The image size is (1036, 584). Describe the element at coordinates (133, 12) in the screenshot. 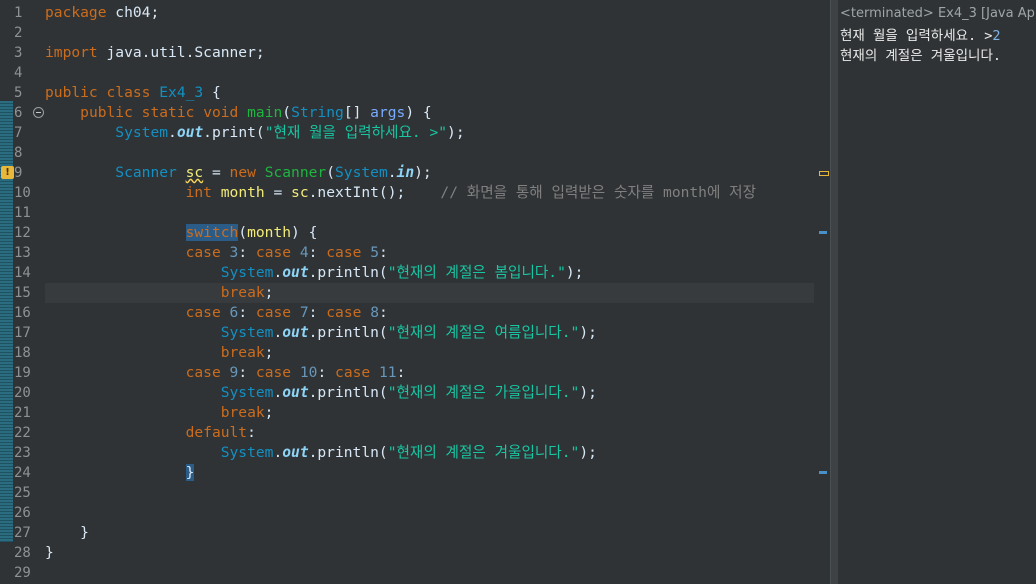

I see `code-token: ch04;` at that location.